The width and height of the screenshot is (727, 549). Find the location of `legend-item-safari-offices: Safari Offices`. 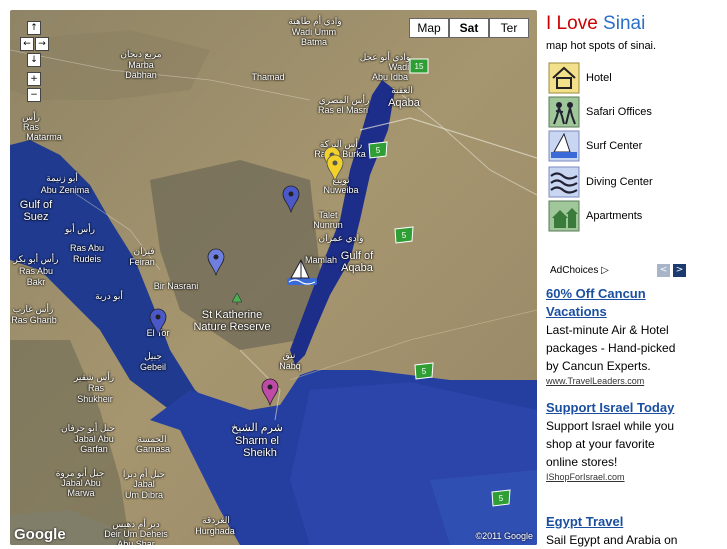

legend-item-safari-offices: Safari Offices is located at coordinates (633, 113).